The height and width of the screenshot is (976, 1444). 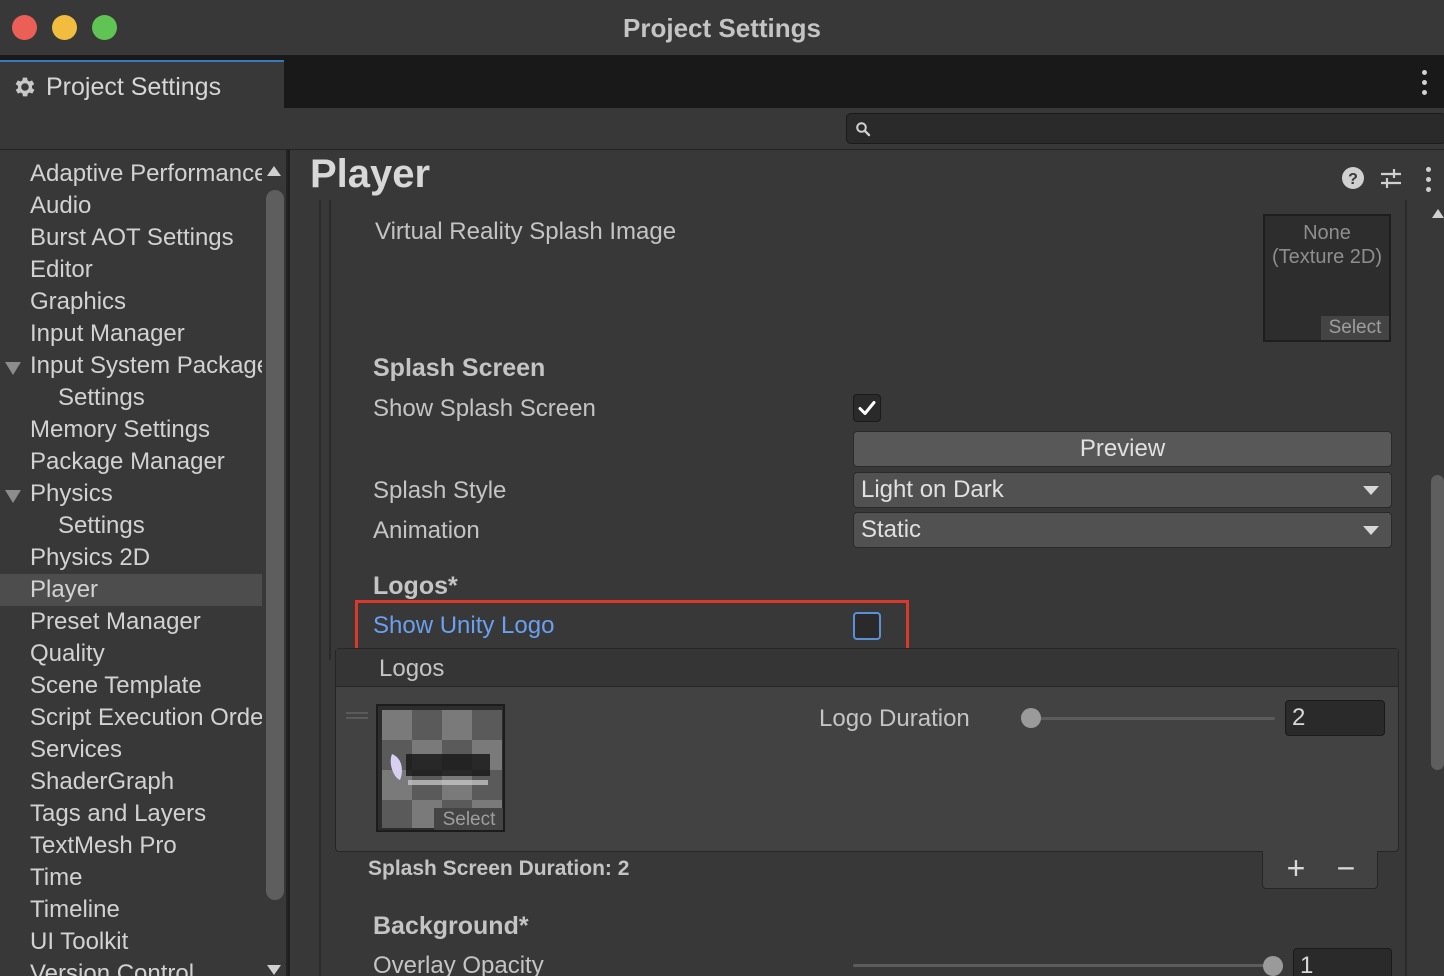 What do you see at coordinates (370, 174) in the screenshot?
I see `page-title: Player` at bounding box center [370, 174].